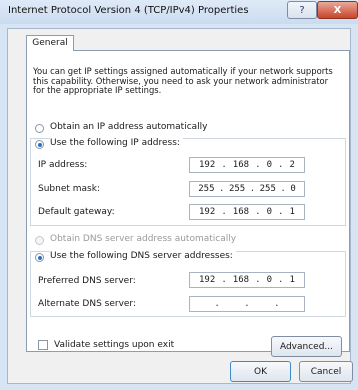 Image resolution: width=358 pixels, height=390 pixels. Describe the element at coordinates (207, 280) in the screenshot. I see `pdns-octet-1: 192` at that location.